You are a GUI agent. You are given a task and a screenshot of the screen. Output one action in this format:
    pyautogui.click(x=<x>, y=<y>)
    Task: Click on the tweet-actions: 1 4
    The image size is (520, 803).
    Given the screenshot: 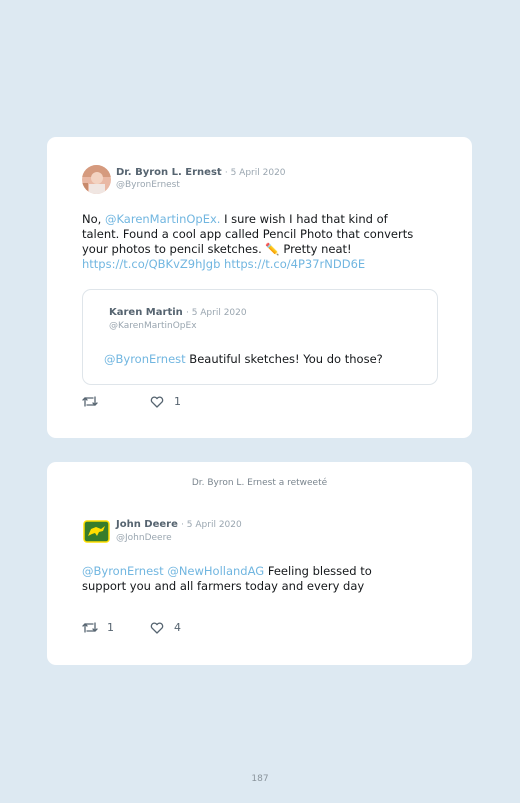 What is the action you would take?
    pyautogui.click(x=131, y=627)
    